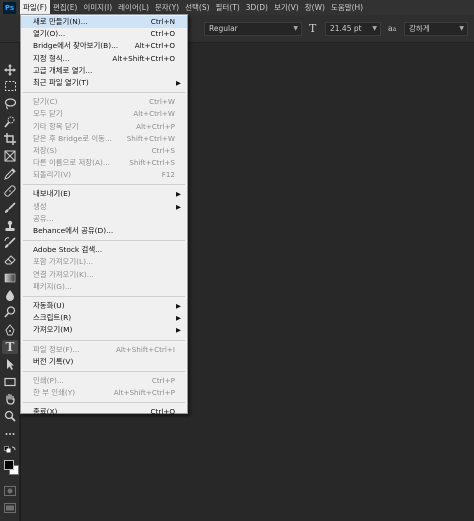 The width and height of the screenshot is (474, 521). What do you see at coordinates (253, 29) in the screenshot?
I see `font-style-select: Regular ▼` at bounding box center [253, 29].